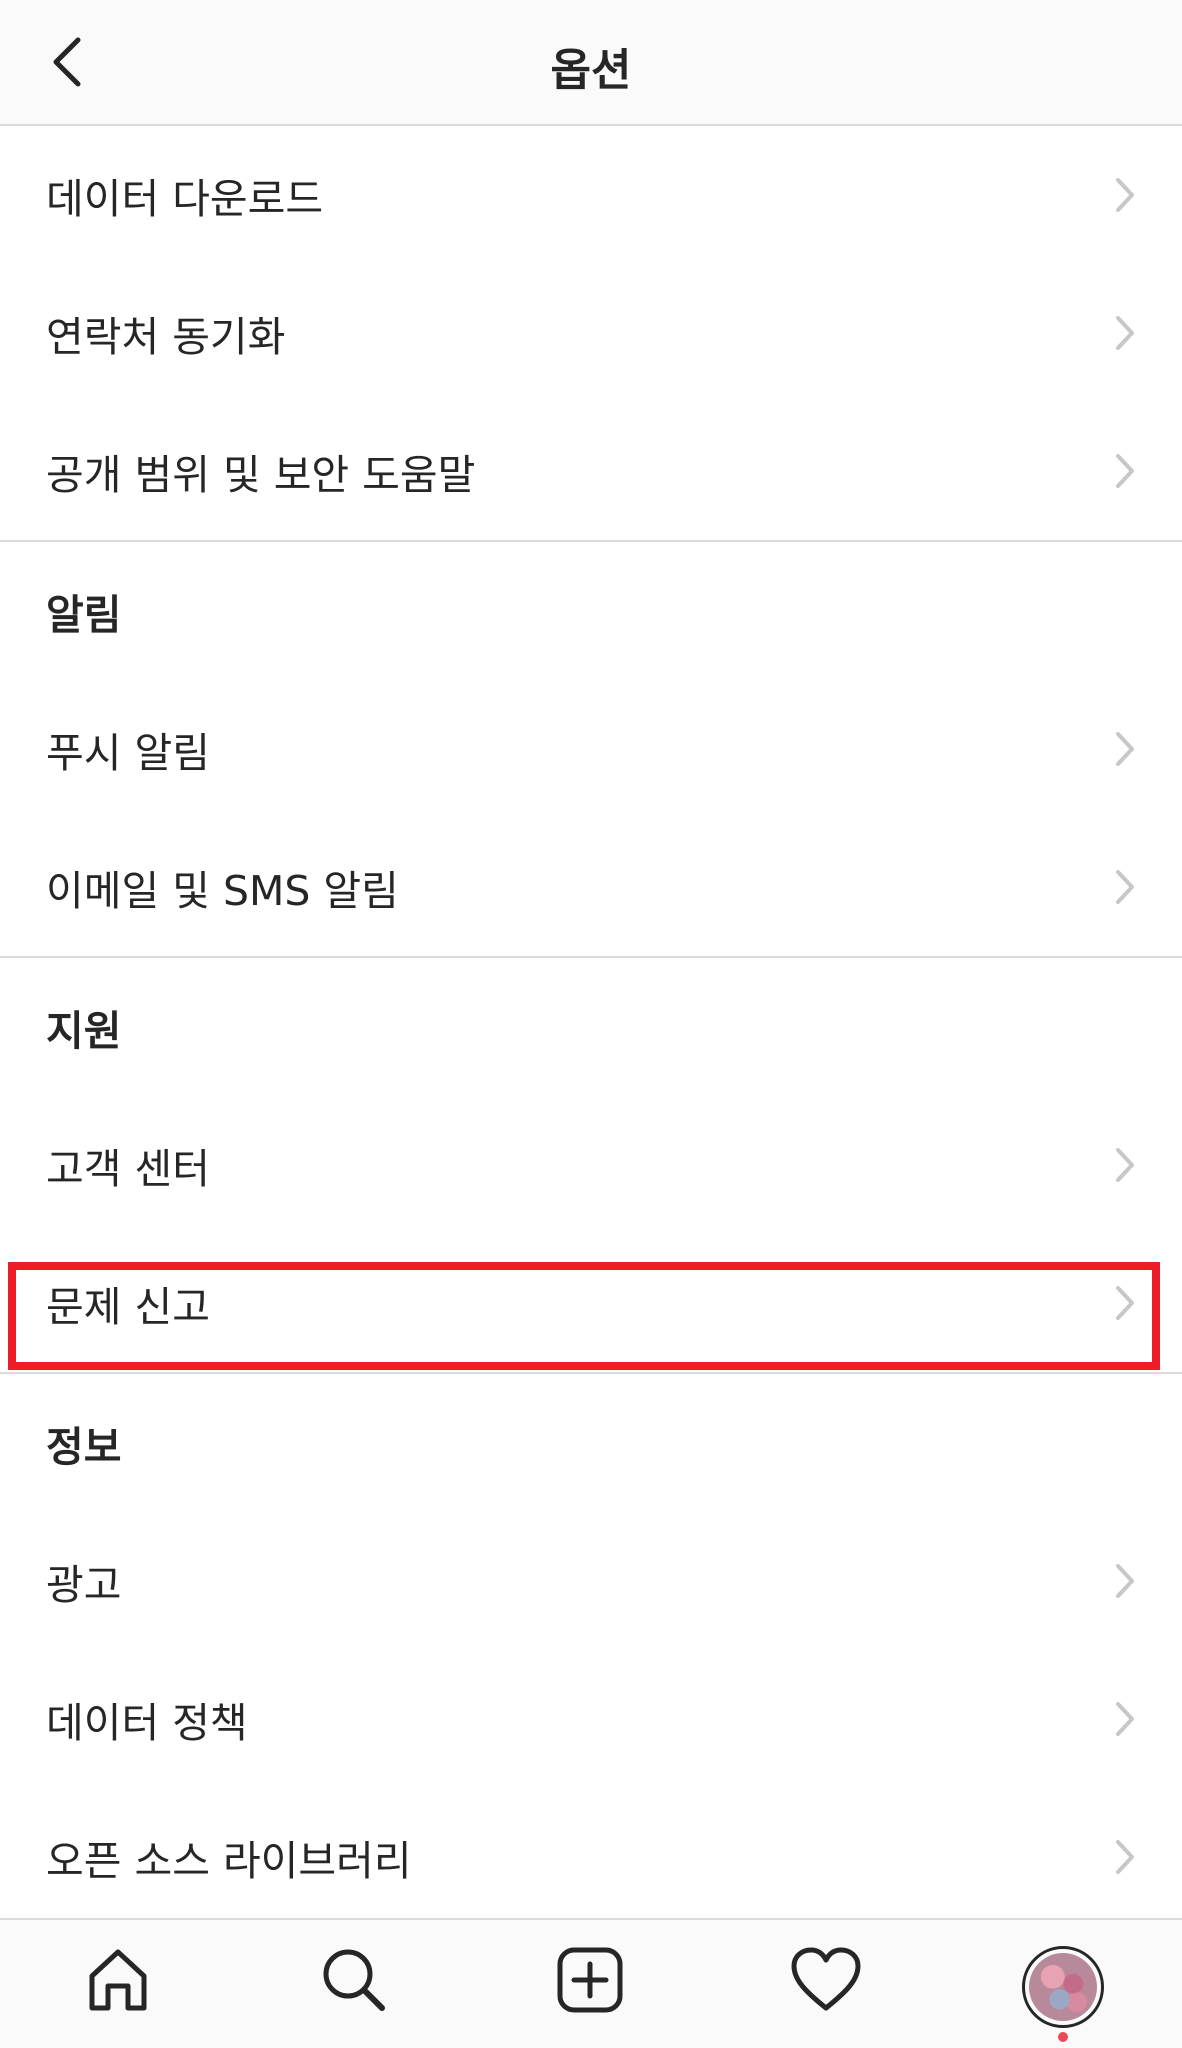  I want to click on search-icon, so click(354, 1980).